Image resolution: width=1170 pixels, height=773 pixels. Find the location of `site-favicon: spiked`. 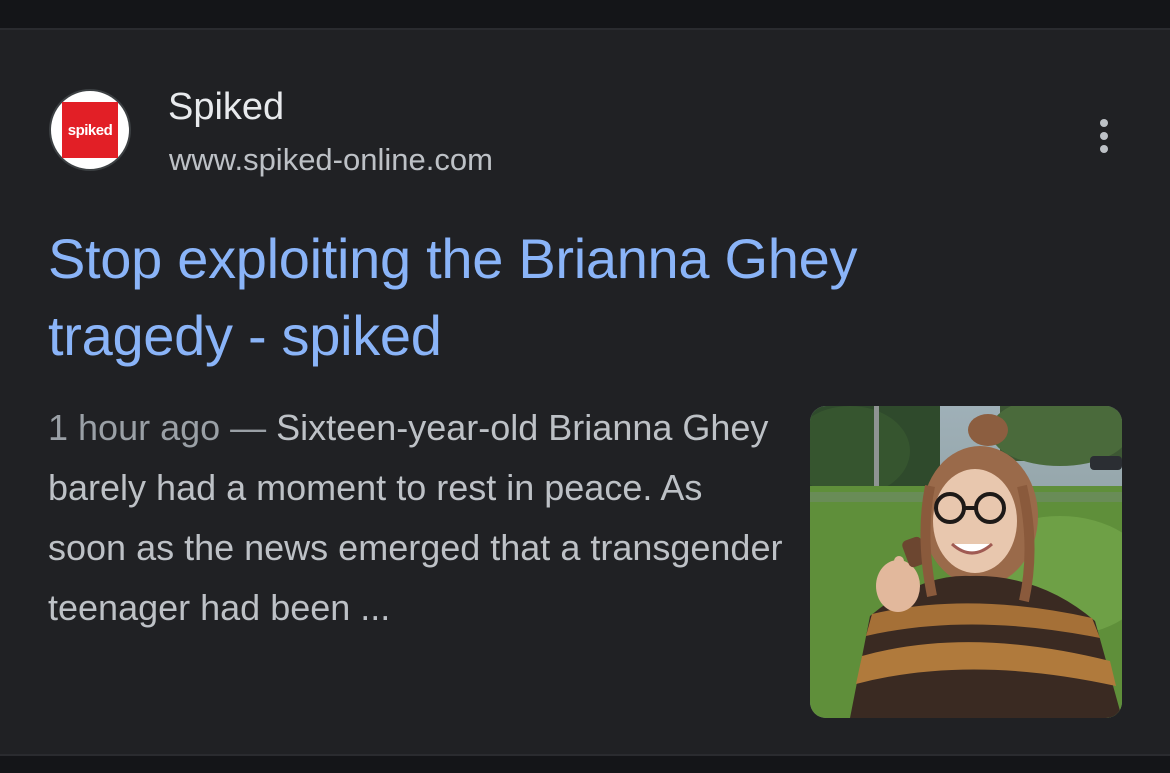

site-favicon: spiked is located at coordinates (90, 130).